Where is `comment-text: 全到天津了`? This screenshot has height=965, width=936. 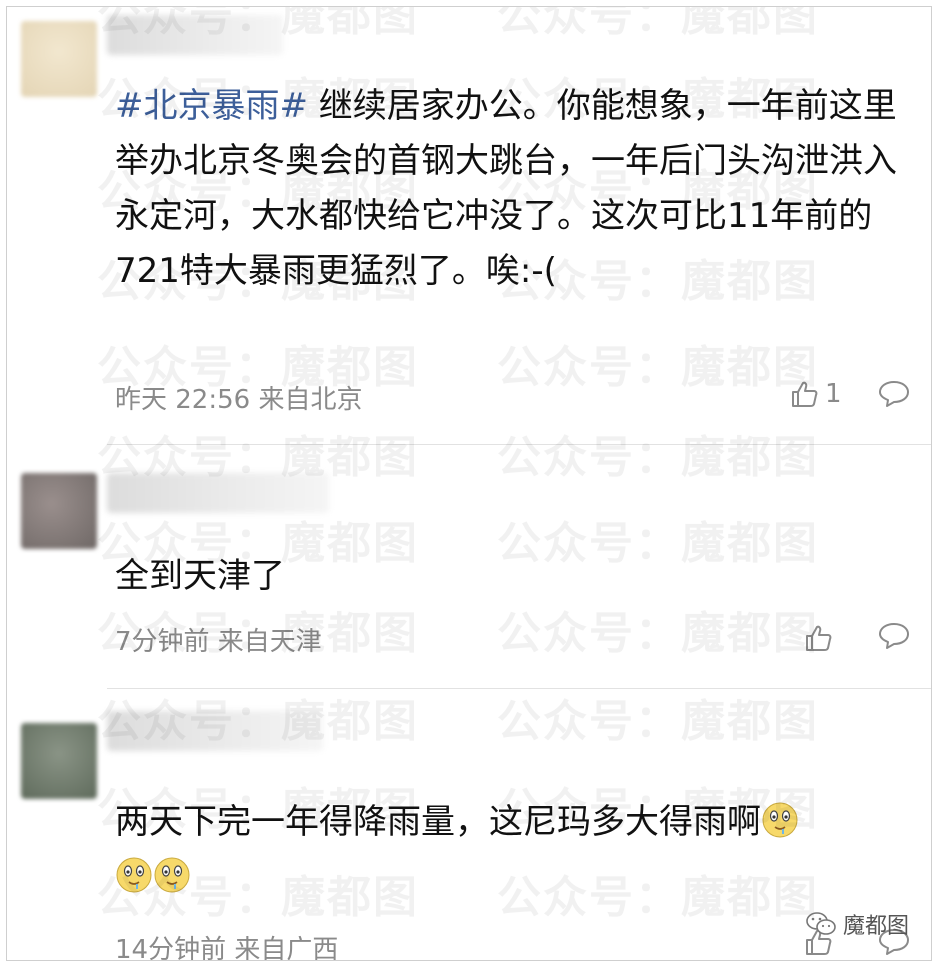
comment-text: 全到天津了 is located at coordinates (200, 576).